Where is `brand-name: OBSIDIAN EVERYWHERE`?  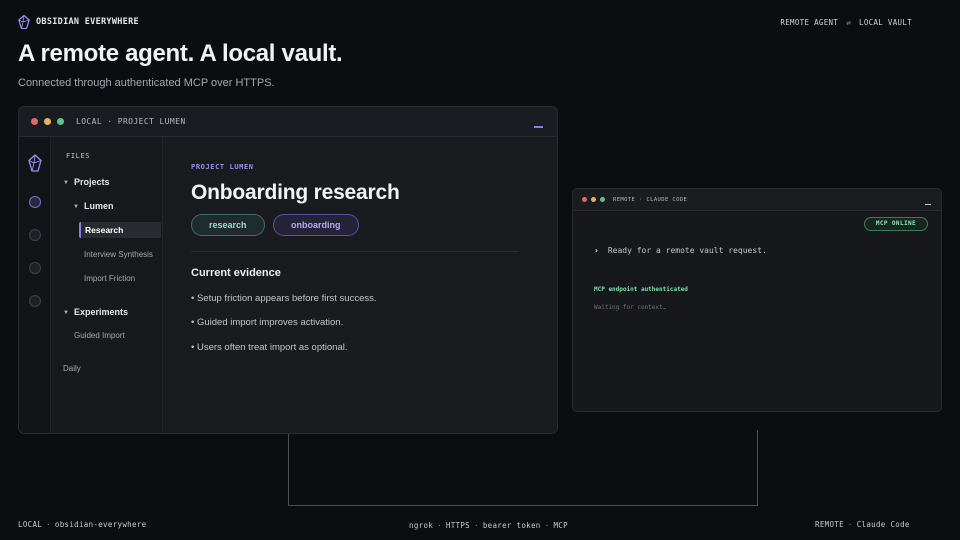 brand-name: OBSIDIAN EVERYWHERE is located at coordinates (87, 22).